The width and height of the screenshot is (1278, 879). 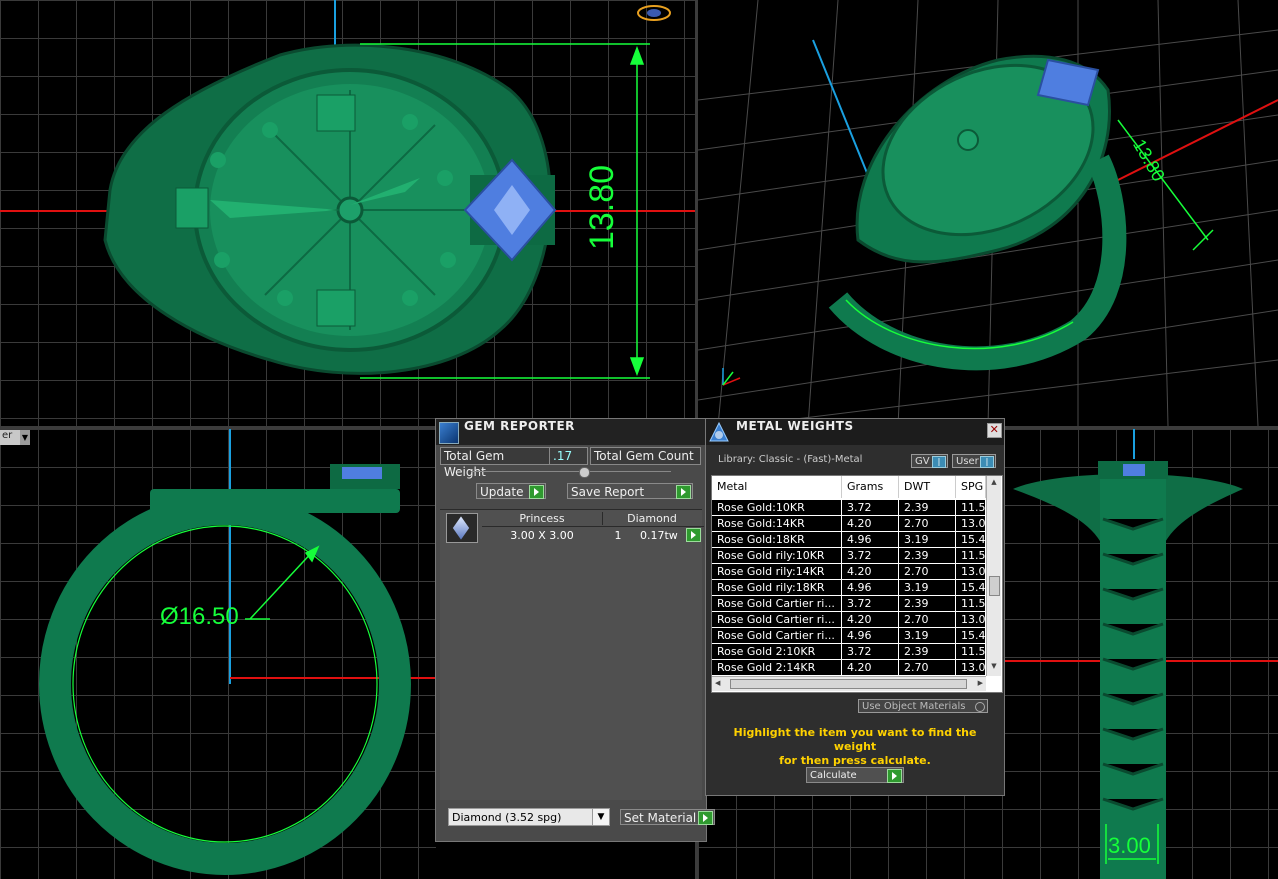 I want to click on scroll-right-icon: ▶, so click(x=980, y=683).